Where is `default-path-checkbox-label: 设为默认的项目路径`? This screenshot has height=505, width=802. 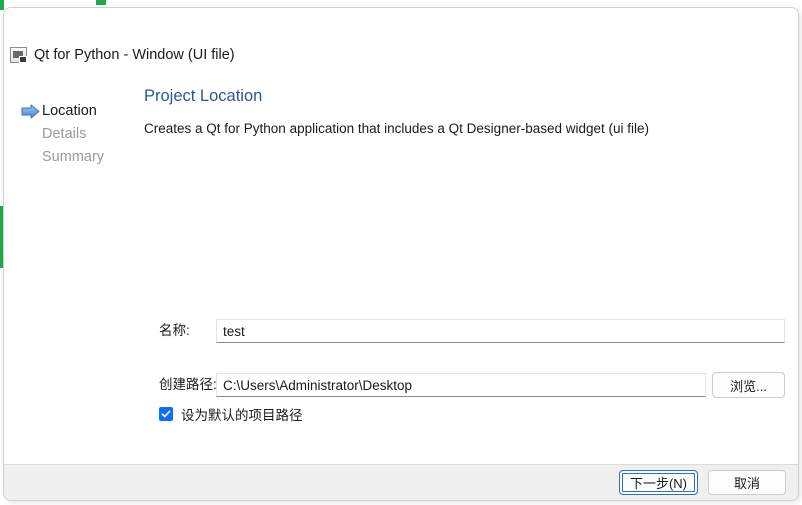
default-path-checkbox-label: 设为默认的项目路径 is located at coordinates (242, 415).